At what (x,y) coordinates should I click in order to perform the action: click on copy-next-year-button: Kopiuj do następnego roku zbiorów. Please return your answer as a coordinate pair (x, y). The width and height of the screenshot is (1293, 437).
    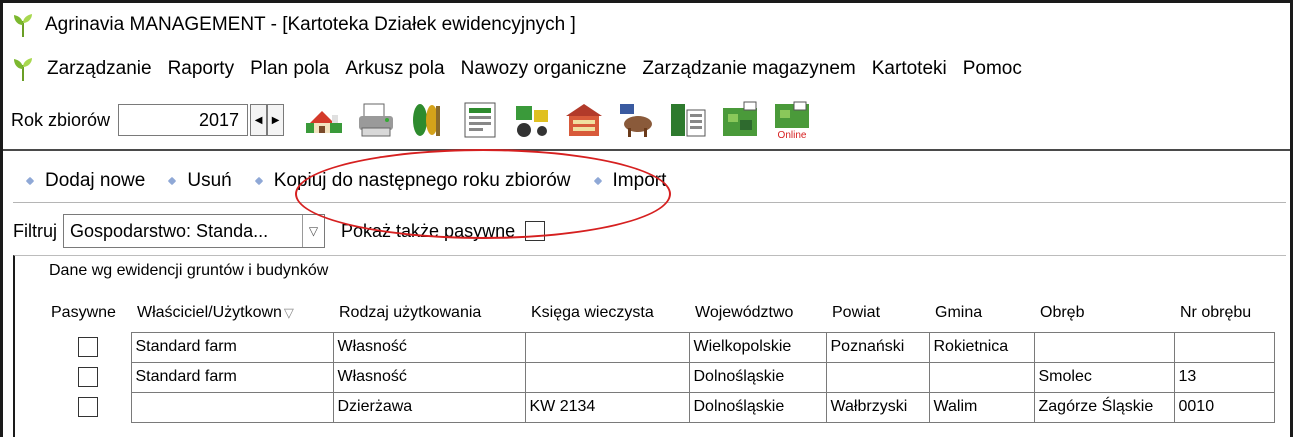
    Looking at the image, I should click on (412, 181).